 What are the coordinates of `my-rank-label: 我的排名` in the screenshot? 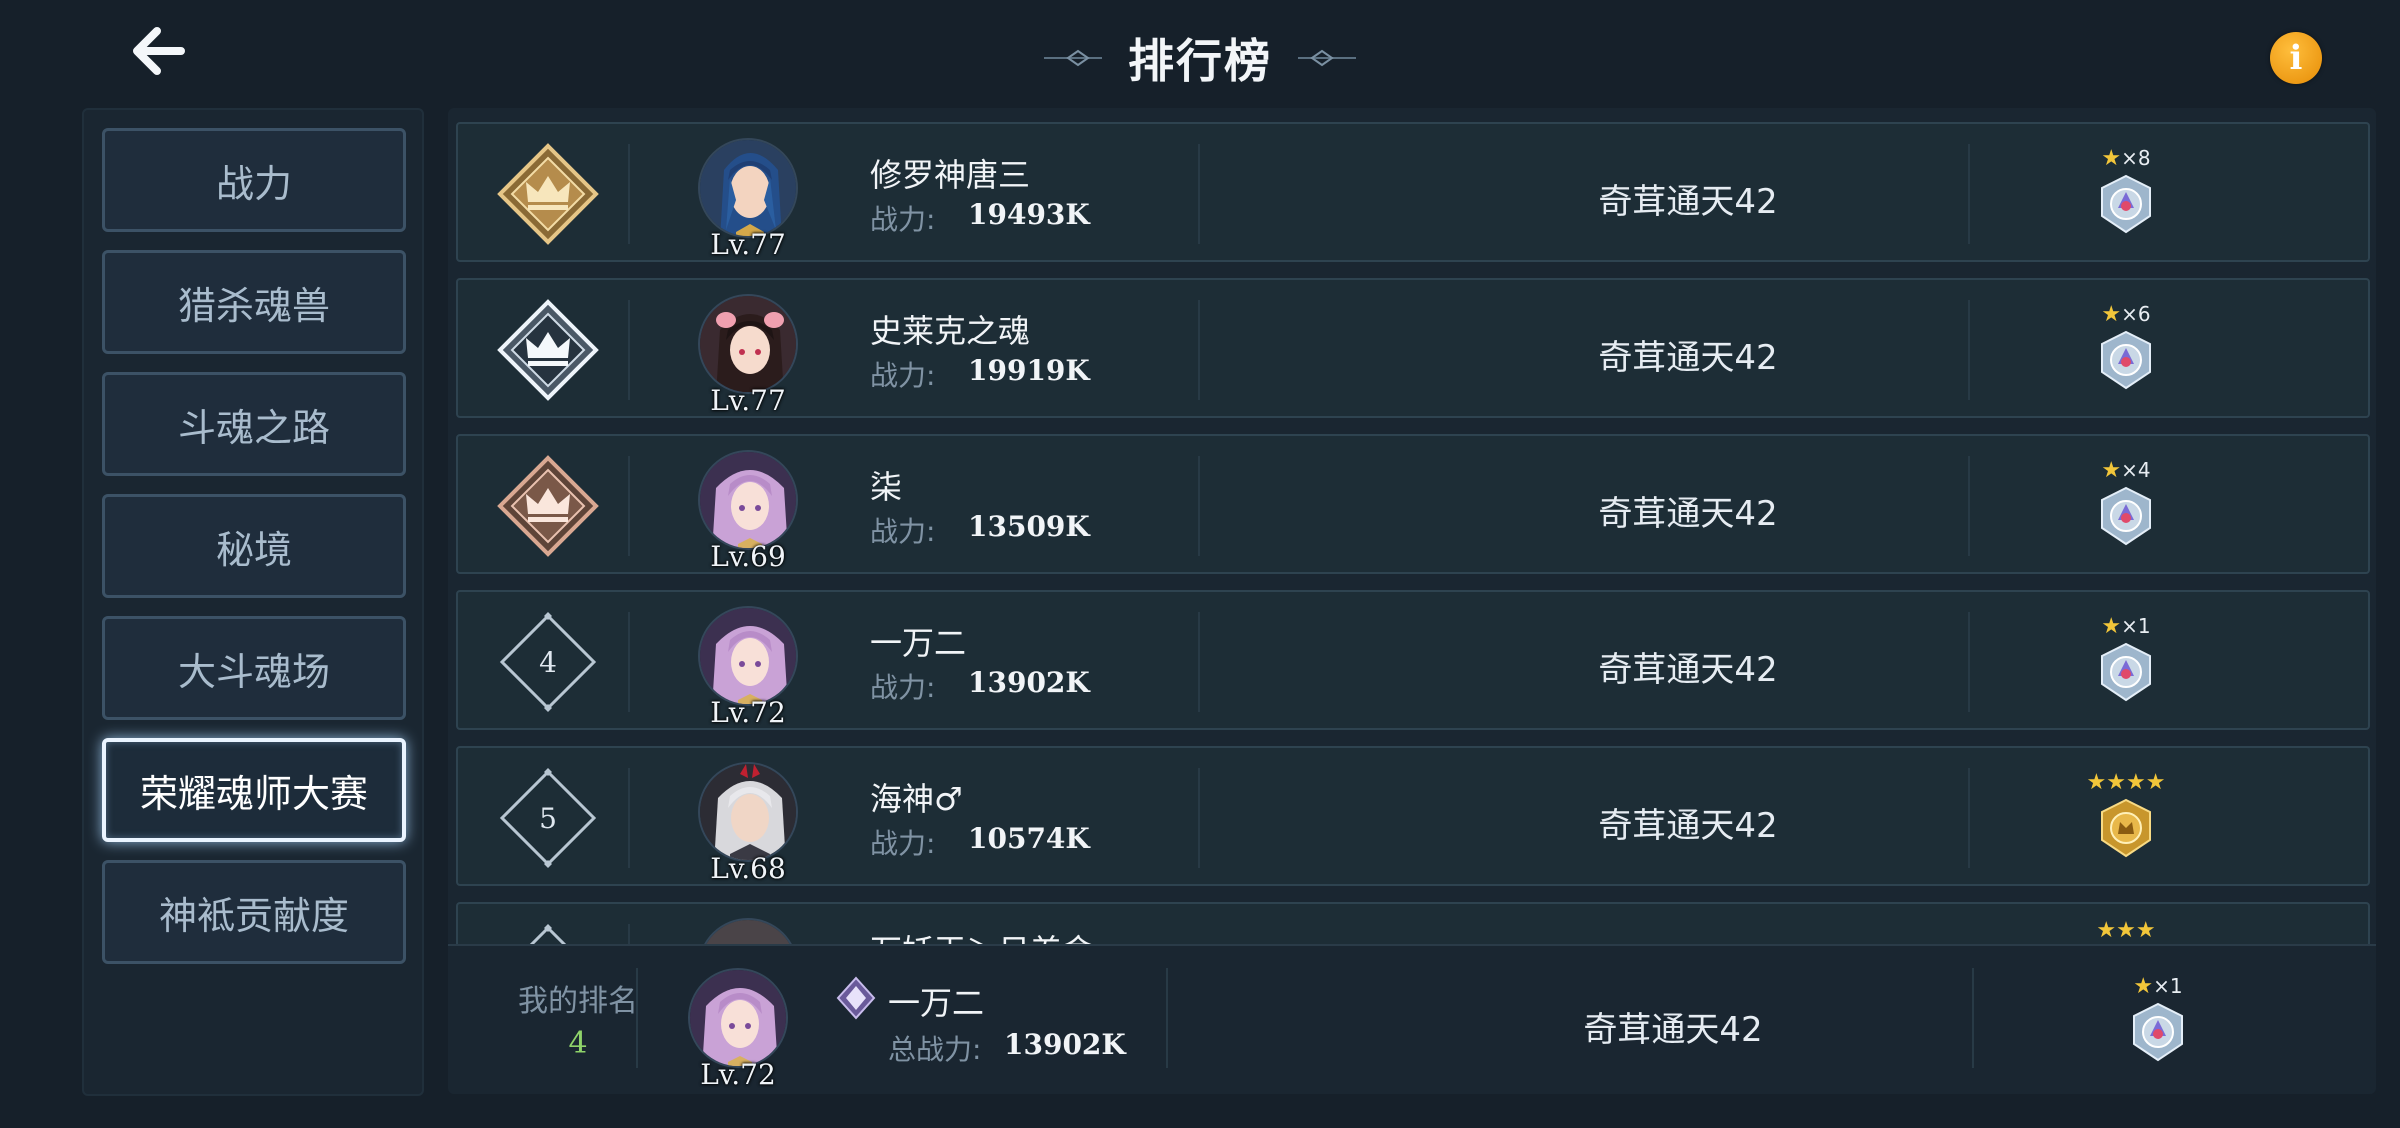 It's located at (578, 1001).